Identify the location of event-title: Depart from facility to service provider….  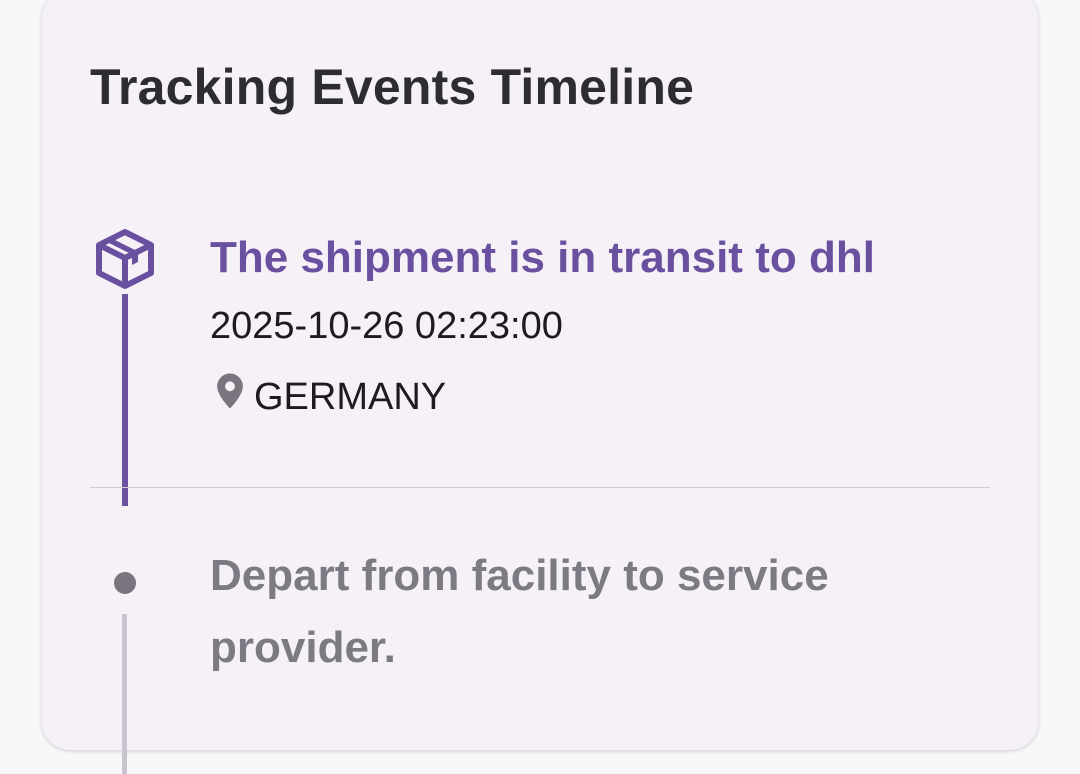
(519, 611).